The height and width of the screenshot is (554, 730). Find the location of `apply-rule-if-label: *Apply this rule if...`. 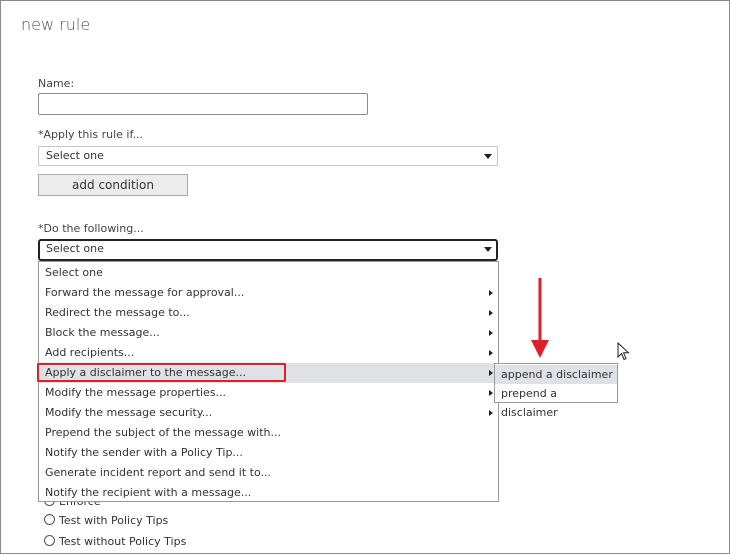

apply-rule-if-label: *Apply this rule if... is located at coordinates (91, 134).